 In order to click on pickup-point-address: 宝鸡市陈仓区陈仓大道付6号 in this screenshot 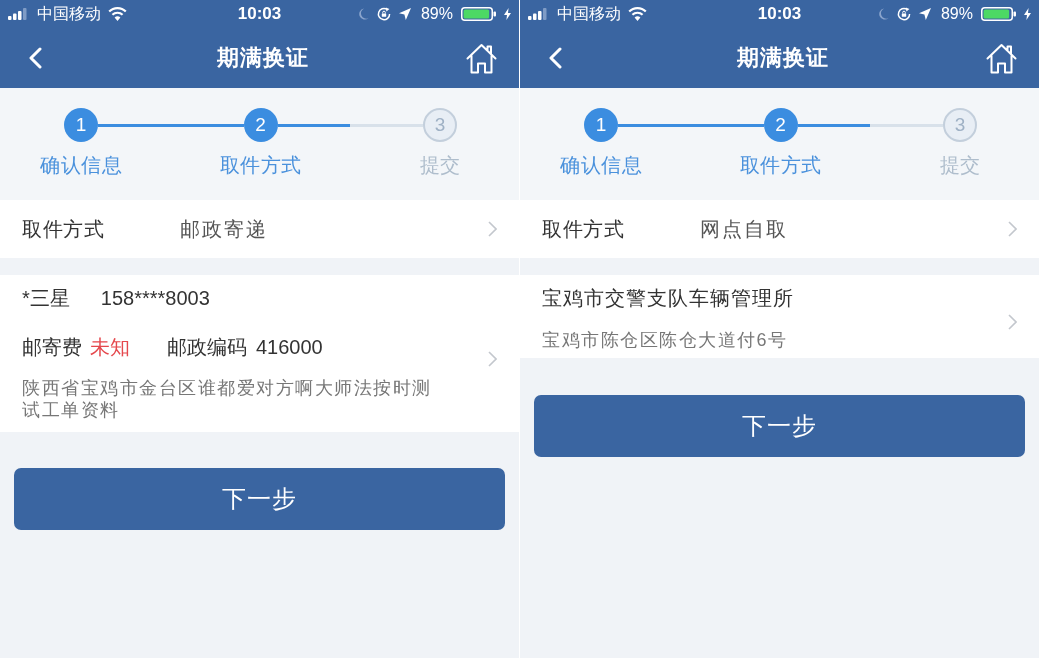, I will do `click(665, 340)`.